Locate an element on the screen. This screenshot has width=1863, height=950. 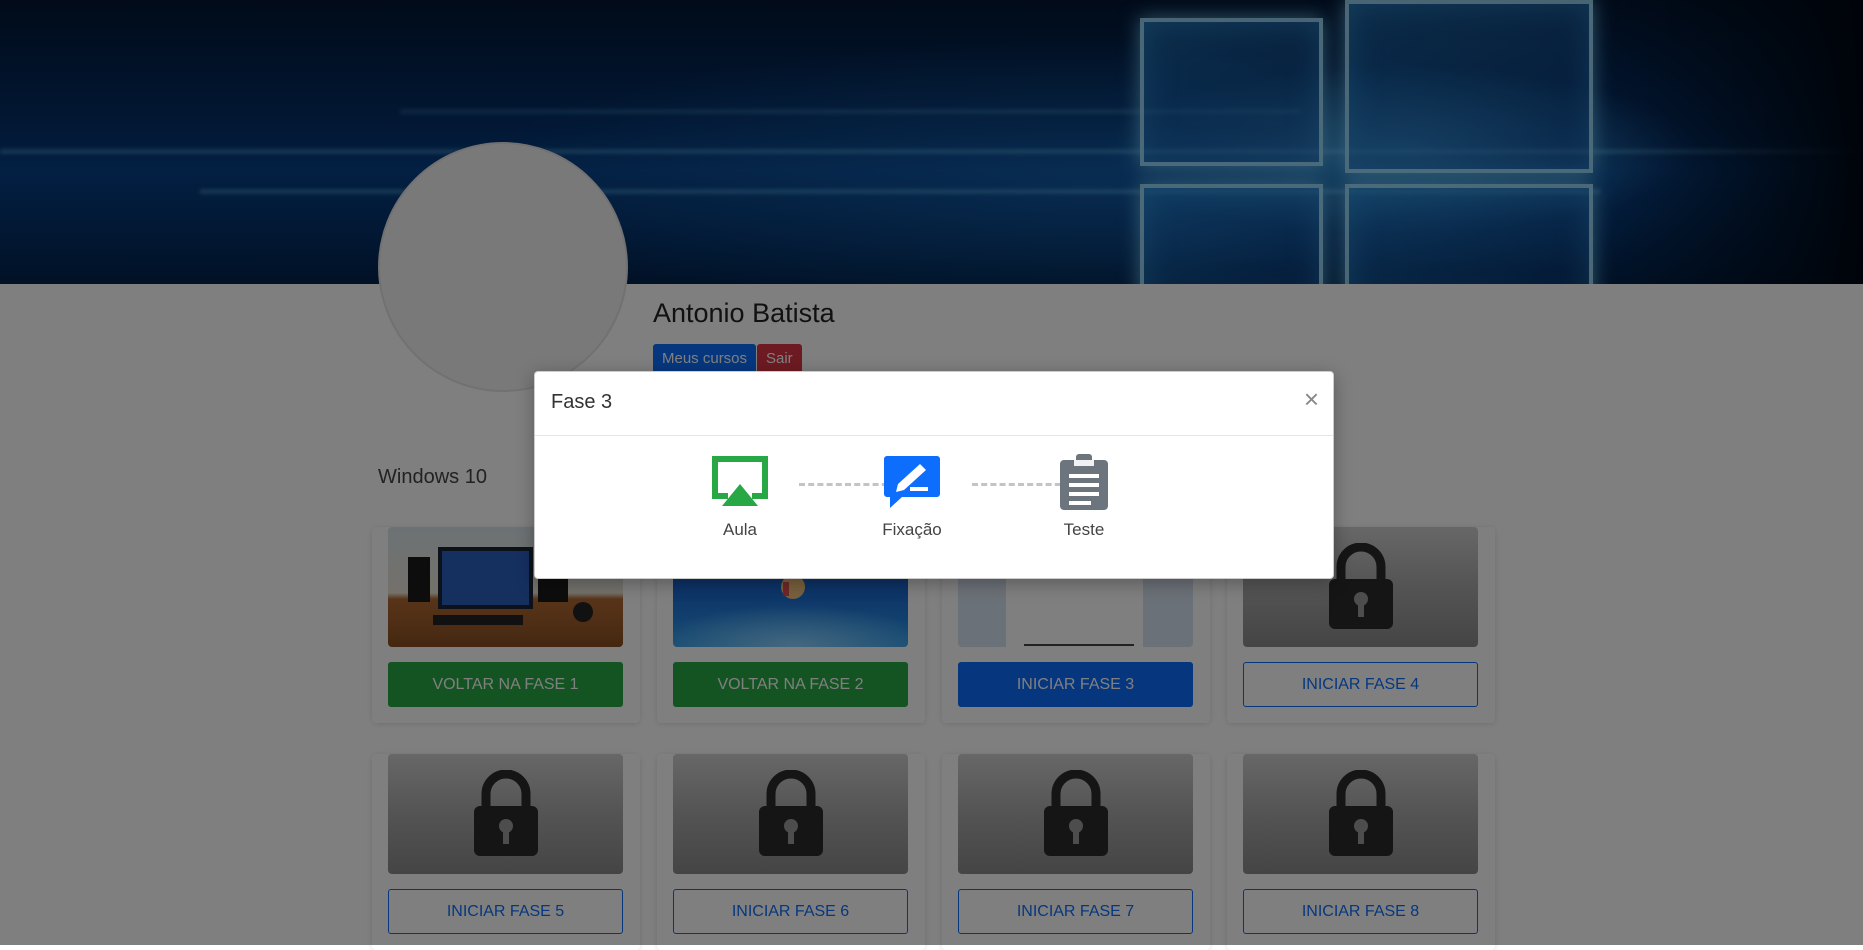
cast-icon is located at coordinates (740, 481).